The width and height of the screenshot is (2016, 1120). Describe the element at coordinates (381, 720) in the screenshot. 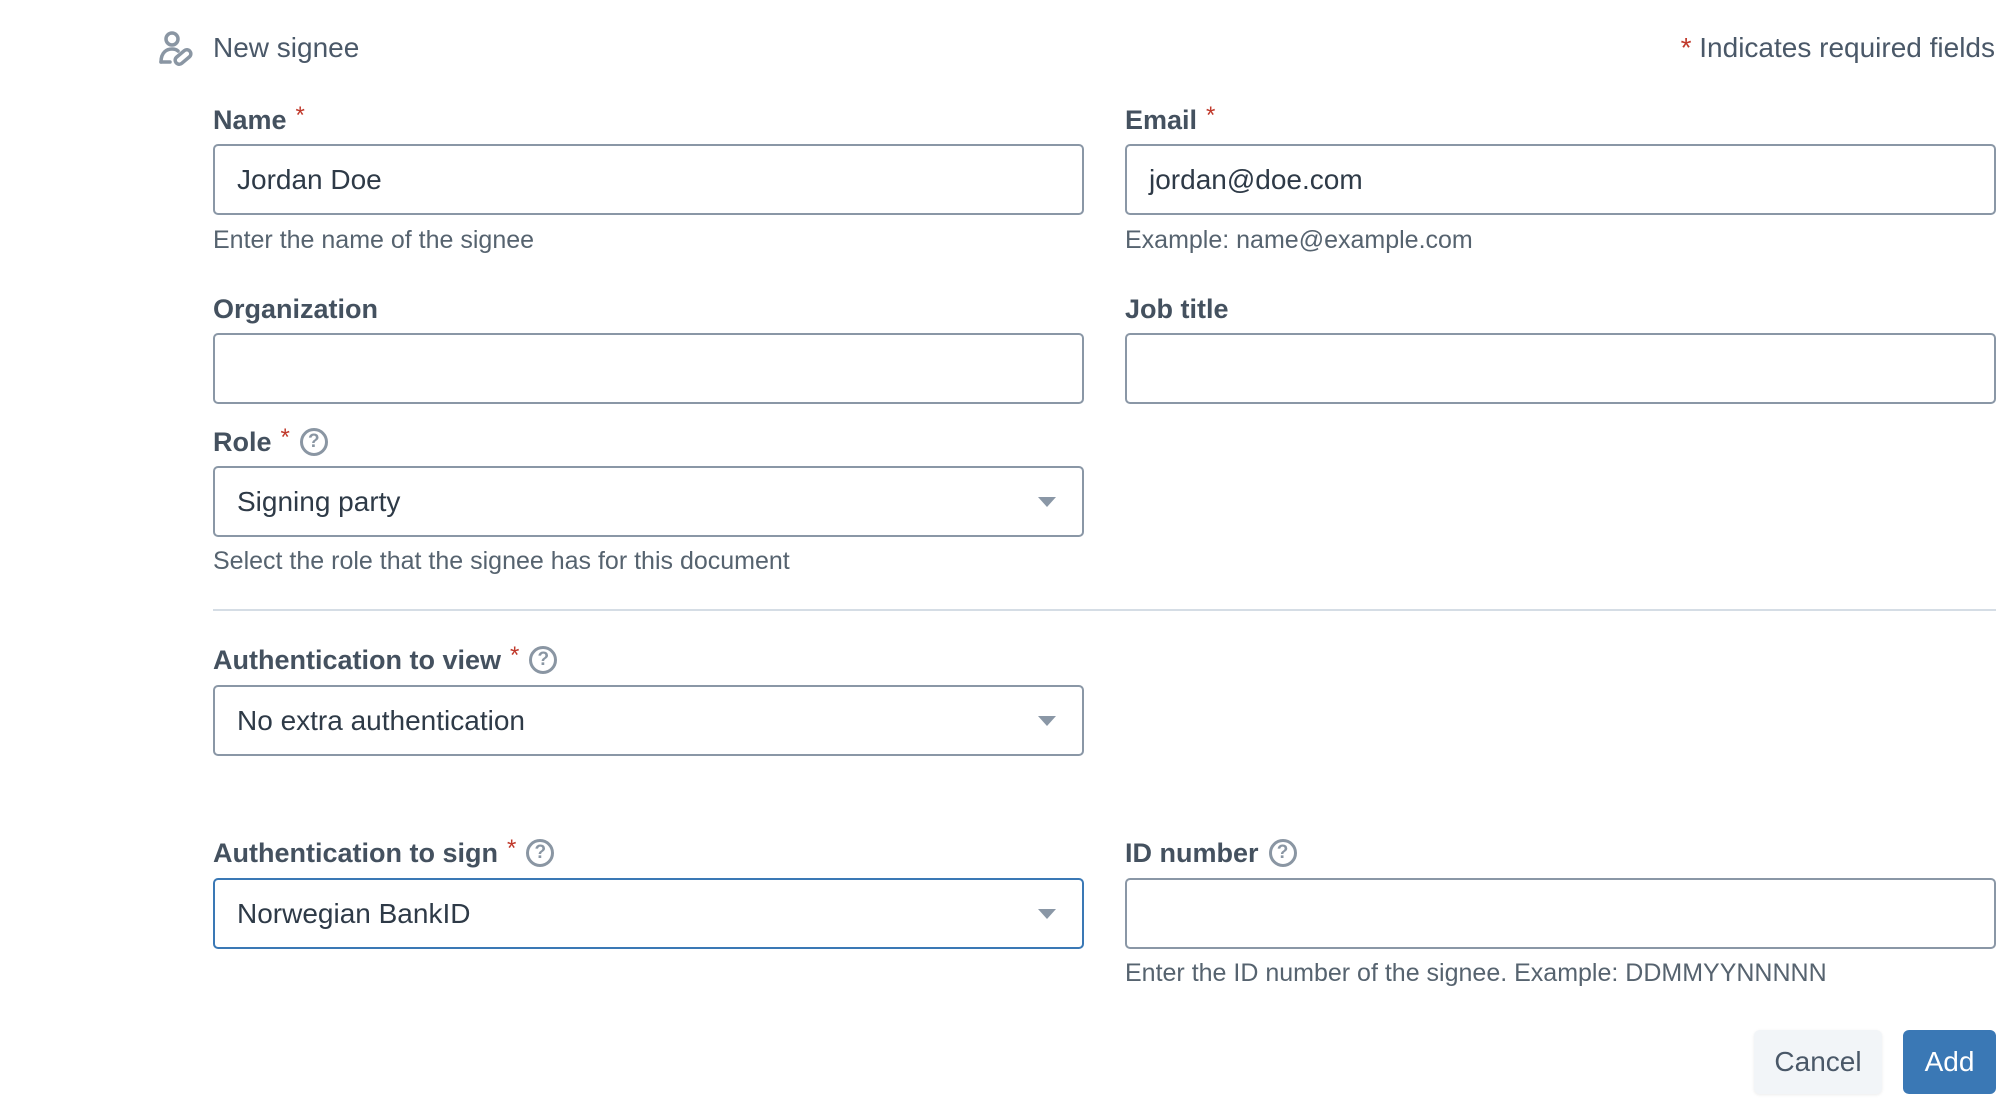

I see `auth-view-selected-value: No extra authentication` at that location.